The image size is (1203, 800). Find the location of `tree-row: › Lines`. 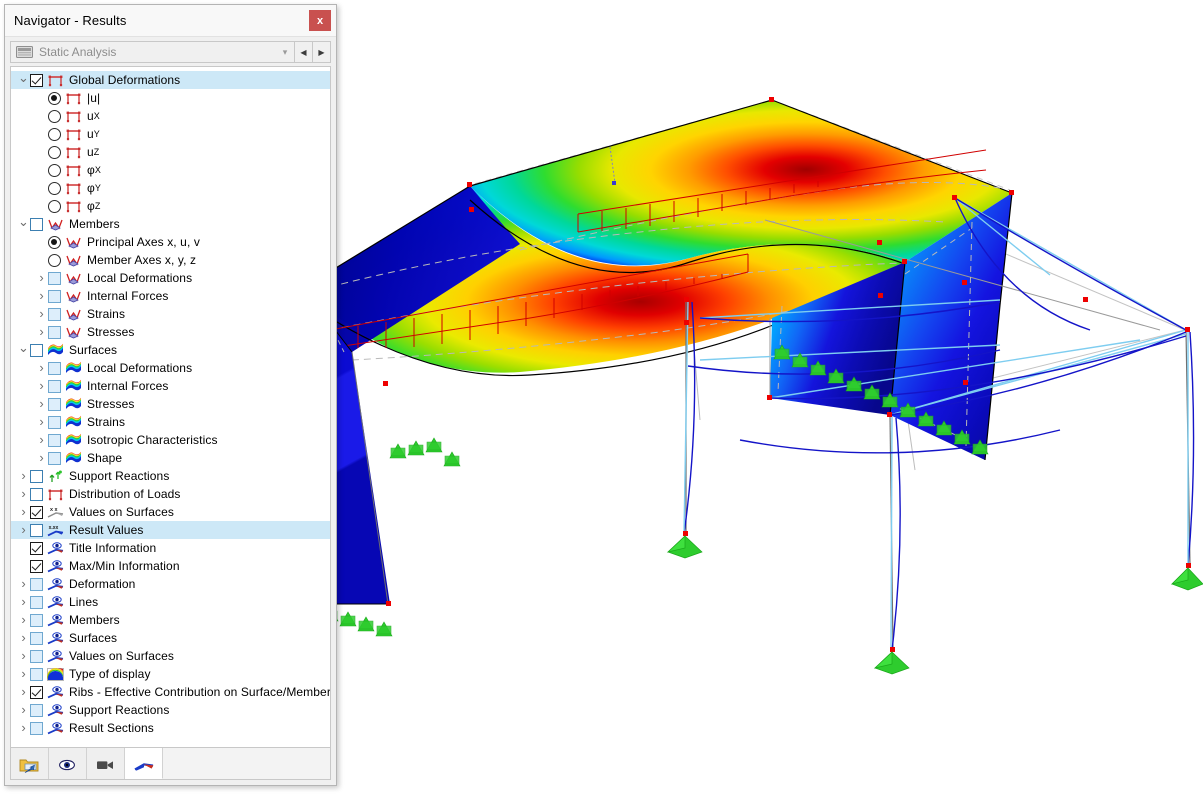

tree-row: › Lines is located at coordinates (170, 602).